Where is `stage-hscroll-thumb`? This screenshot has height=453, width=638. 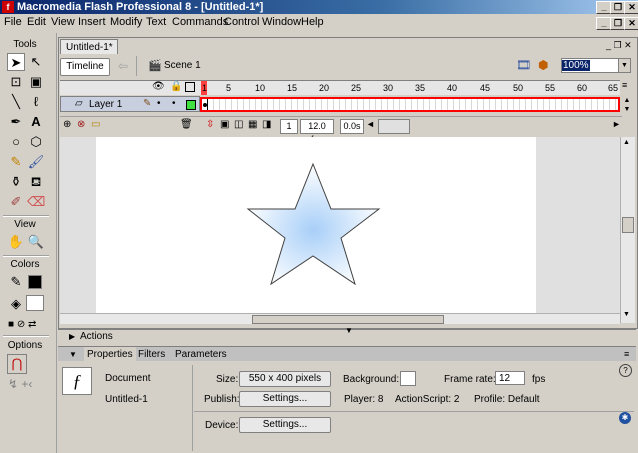 stage-hscroll-thumb is located at coordinates (348, 319).